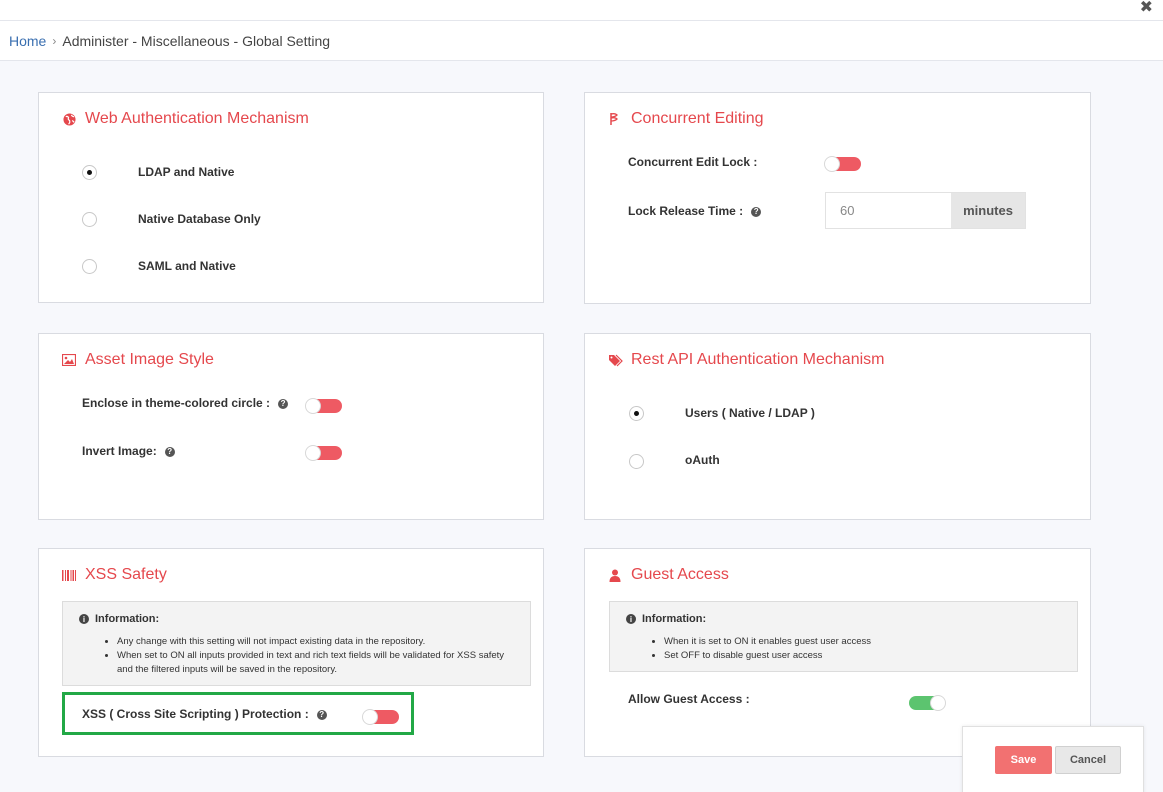 The image size is (1163, 792). I want to click on panel-title: Web Authentication Mechanism, so click(185, 119).